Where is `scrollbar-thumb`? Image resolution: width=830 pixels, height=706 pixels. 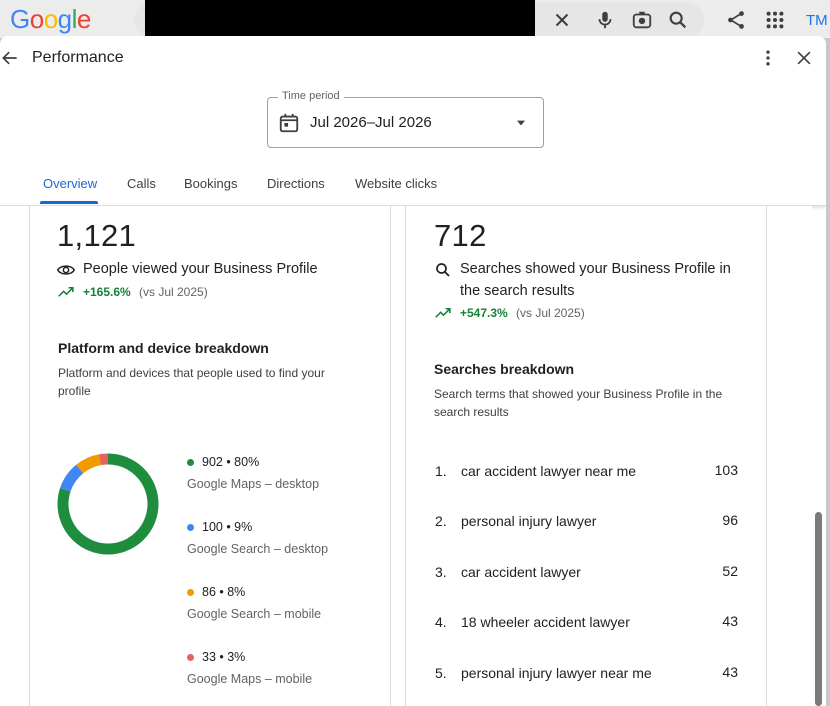 scrollbar-thumb is located at coordinates (818, 609).